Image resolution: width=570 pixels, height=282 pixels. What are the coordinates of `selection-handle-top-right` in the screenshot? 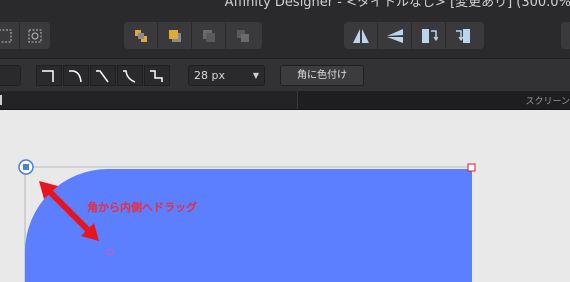 It's located at (471, 167).